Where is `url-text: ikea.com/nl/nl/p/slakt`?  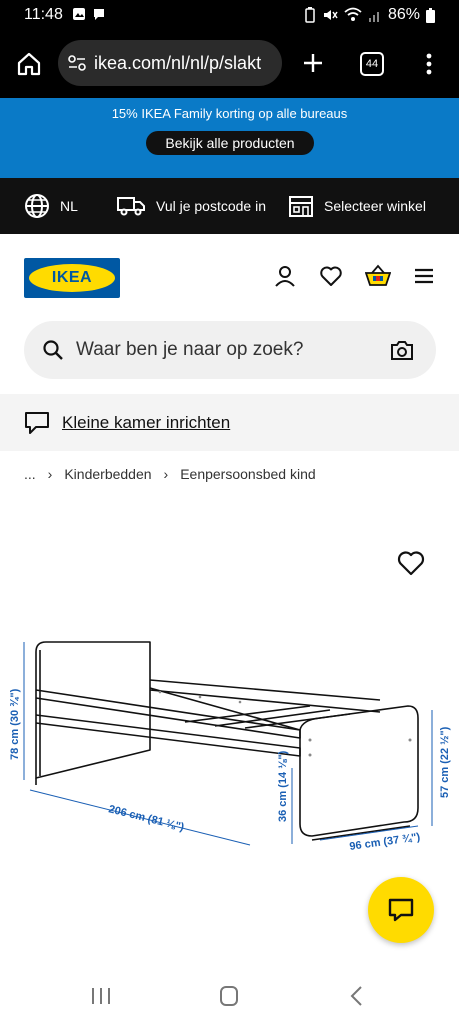
url-text: ikea.com/nl/nl/p/slakt is located at coordinates (178, 62).